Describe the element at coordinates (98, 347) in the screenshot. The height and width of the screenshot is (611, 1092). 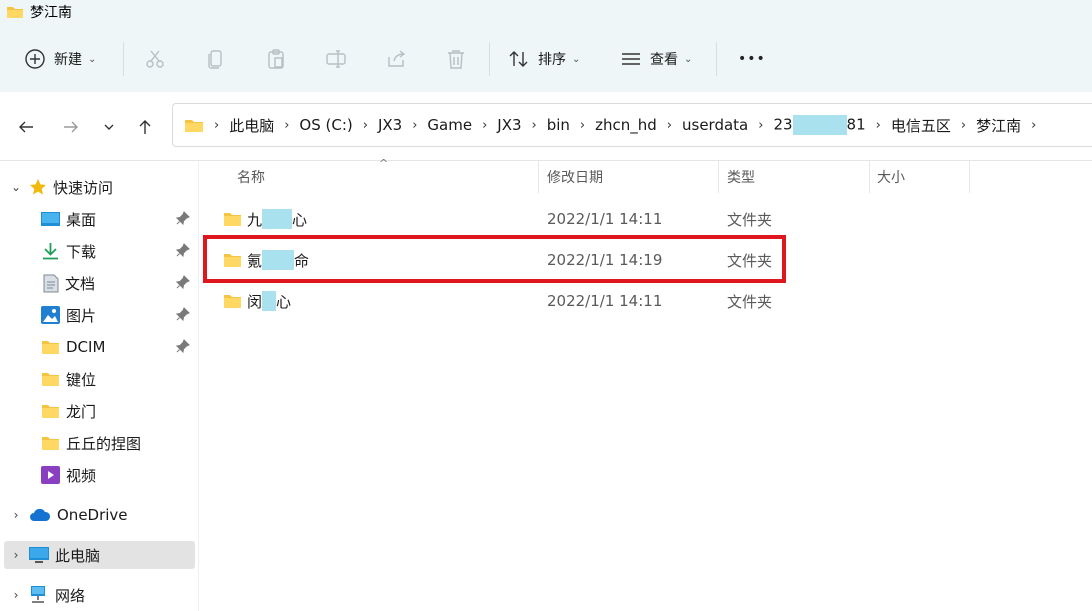
I see `sidebar-item-dcim: DCIM` at that location.